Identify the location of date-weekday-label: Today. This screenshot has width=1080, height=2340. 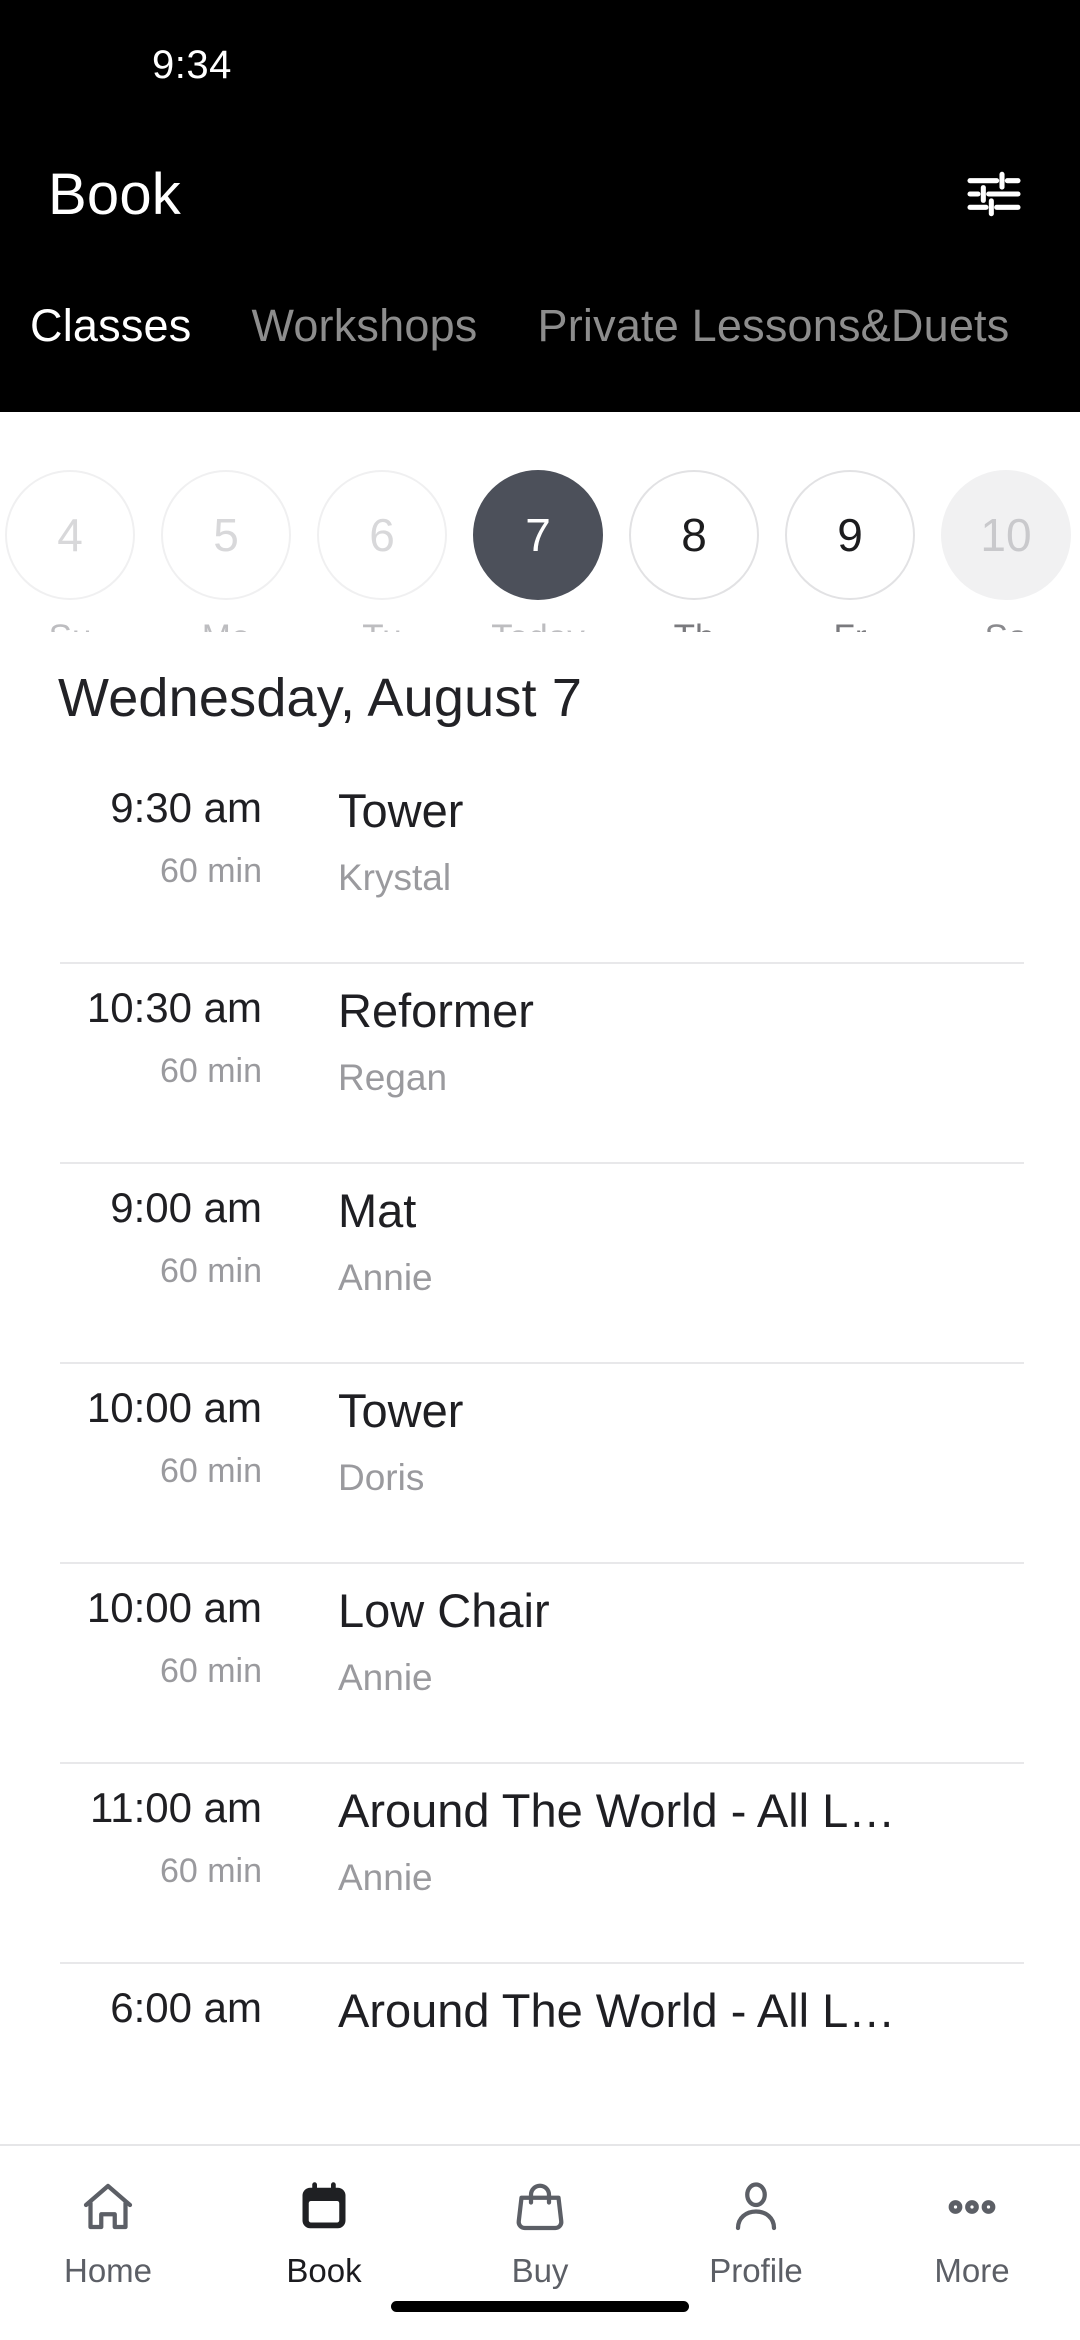
(537, 625).